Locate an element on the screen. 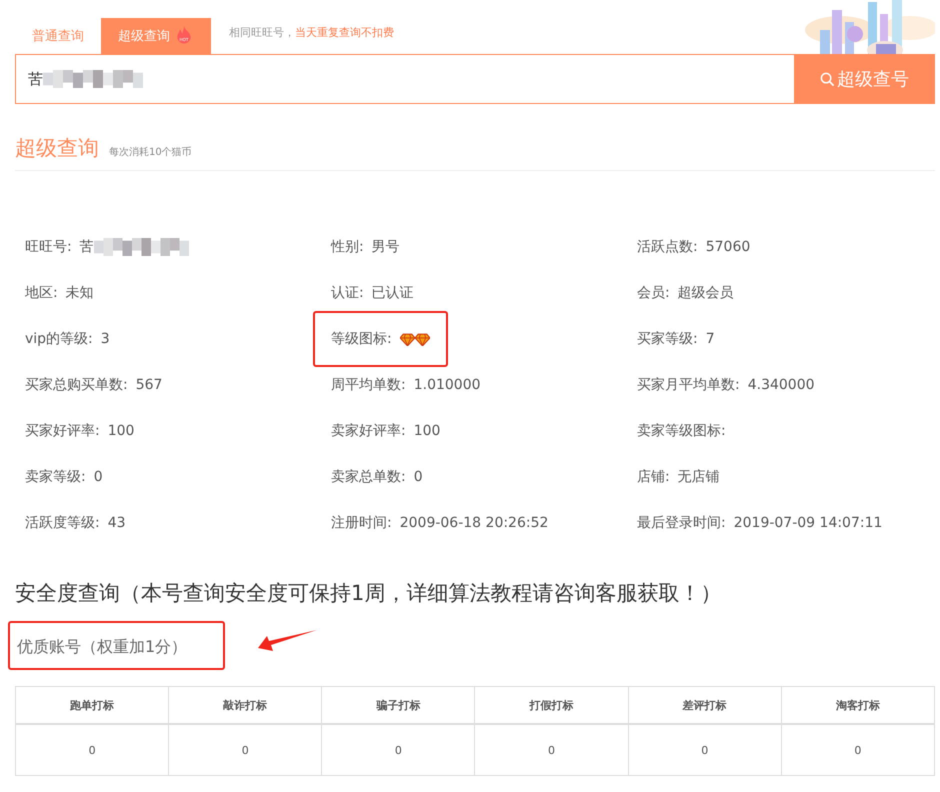 Image resolution: width=940 pixels, height=792 pixels. info-label: 买家月平均单数: is located at coordinates (688, 385).